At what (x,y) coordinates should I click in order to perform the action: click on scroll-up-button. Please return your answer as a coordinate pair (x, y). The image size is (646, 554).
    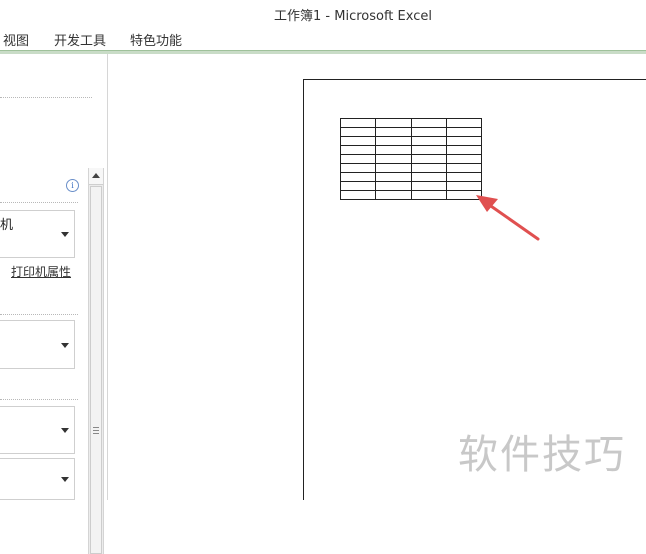
    Looking at the image, I should click on (96, 176).